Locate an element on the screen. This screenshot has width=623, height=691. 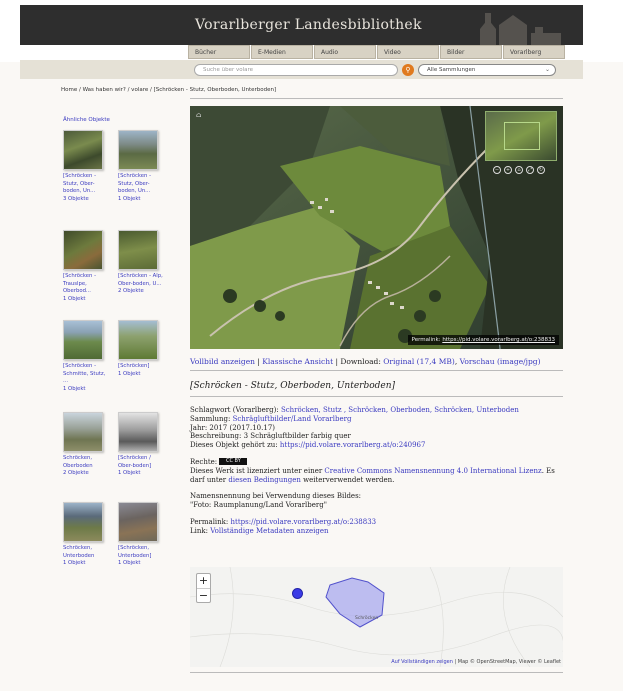
library-building-icon is located at coordinates (520, 29).